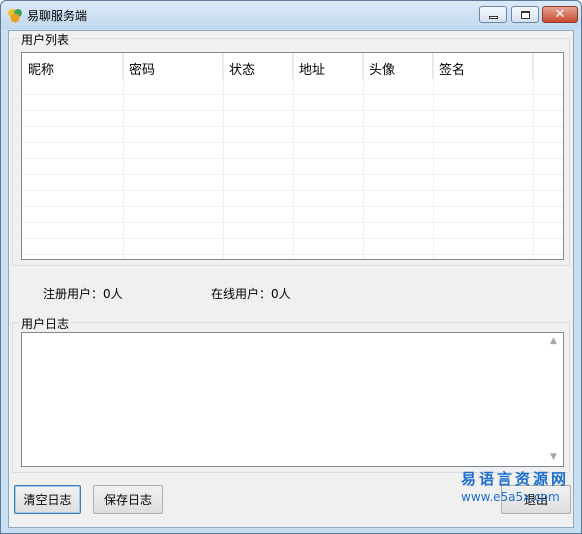 The width and height of the screenshot is (582, 534). Describe the element at coordinates (515, 479) in the screenshot. I see `watermark-brand: 易语言资源网` at that location.